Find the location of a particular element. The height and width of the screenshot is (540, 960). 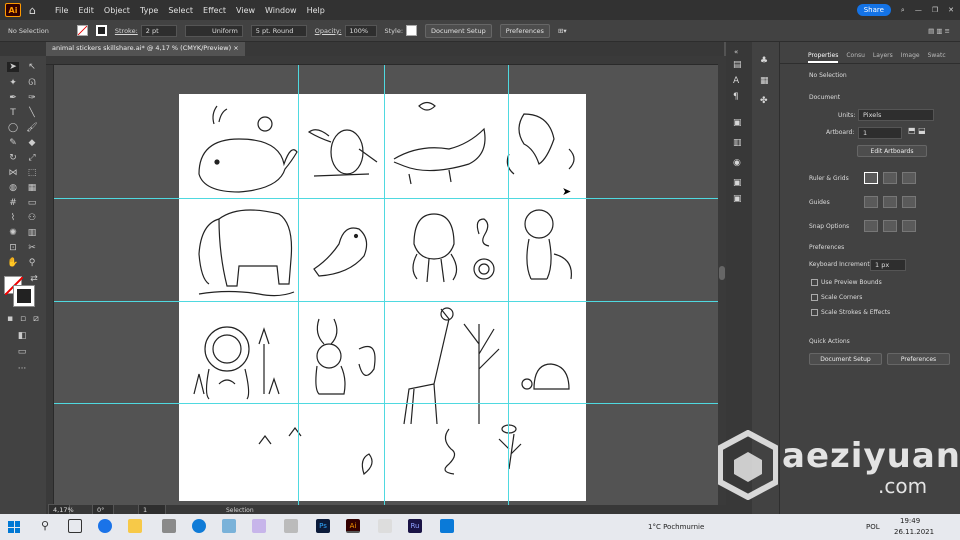

line-tool-icon: ╲ is located at coordinates (32, 113).